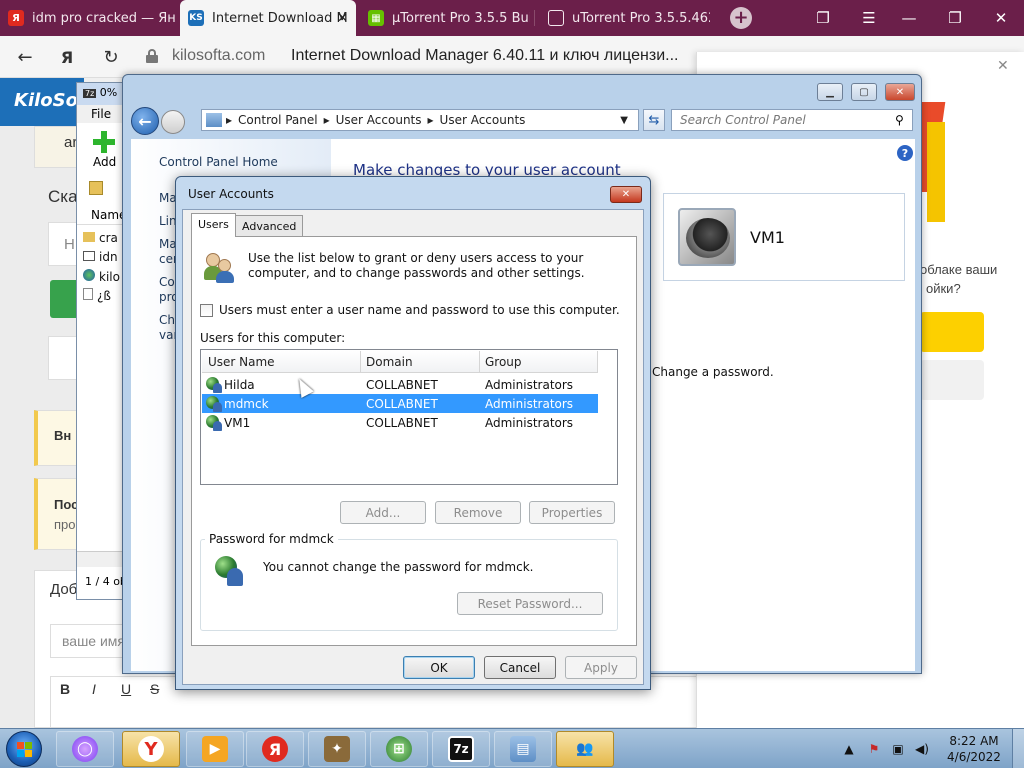  I want to click on remove-user-button: Remove, so click(478, 512).